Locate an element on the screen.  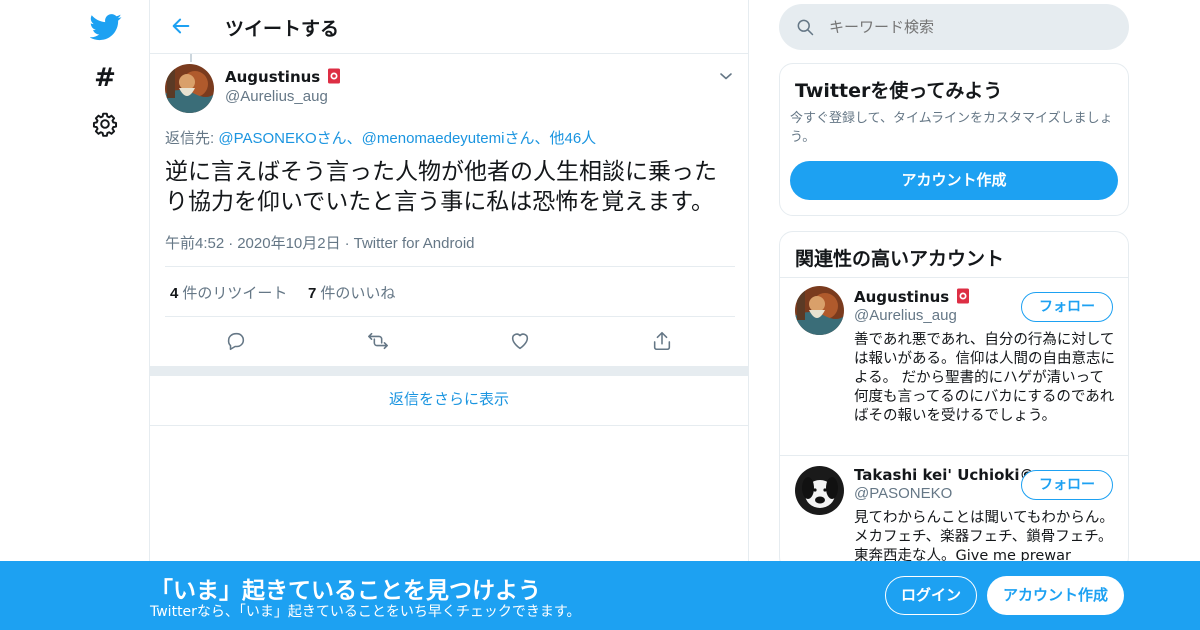
banner-subtitle: Twitterなら、「いま」起きていることをいち早くチェックできます。 is located at coordinates (365, 612).